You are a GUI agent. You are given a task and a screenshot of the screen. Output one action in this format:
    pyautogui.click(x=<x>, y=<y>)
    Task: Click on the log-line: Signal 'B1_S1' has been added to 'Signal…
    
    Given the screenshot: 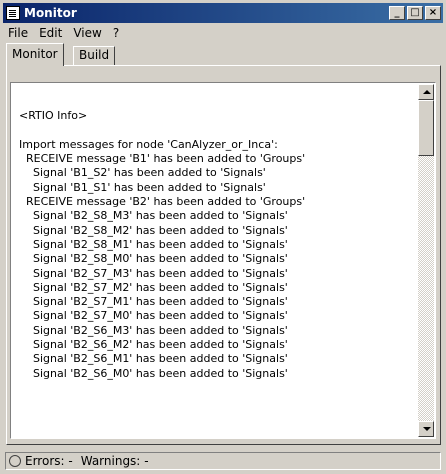 What is the action you would take?
    pyautogui.click(x=142, y=187)
    